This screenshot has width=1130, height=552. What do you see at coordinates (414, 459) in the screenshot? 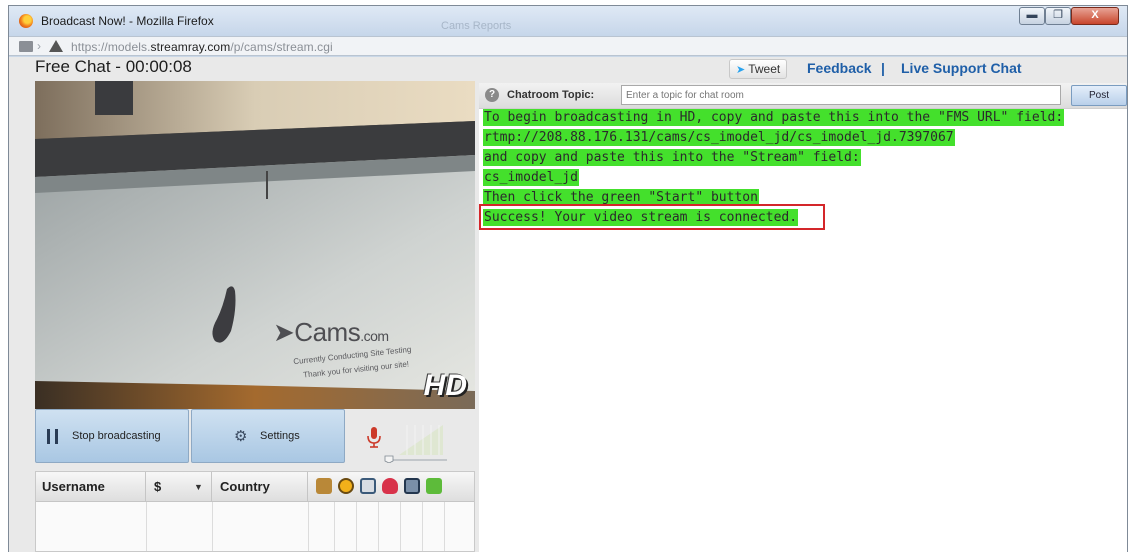
I see `volume-slider` at bounding box center [414, 459].